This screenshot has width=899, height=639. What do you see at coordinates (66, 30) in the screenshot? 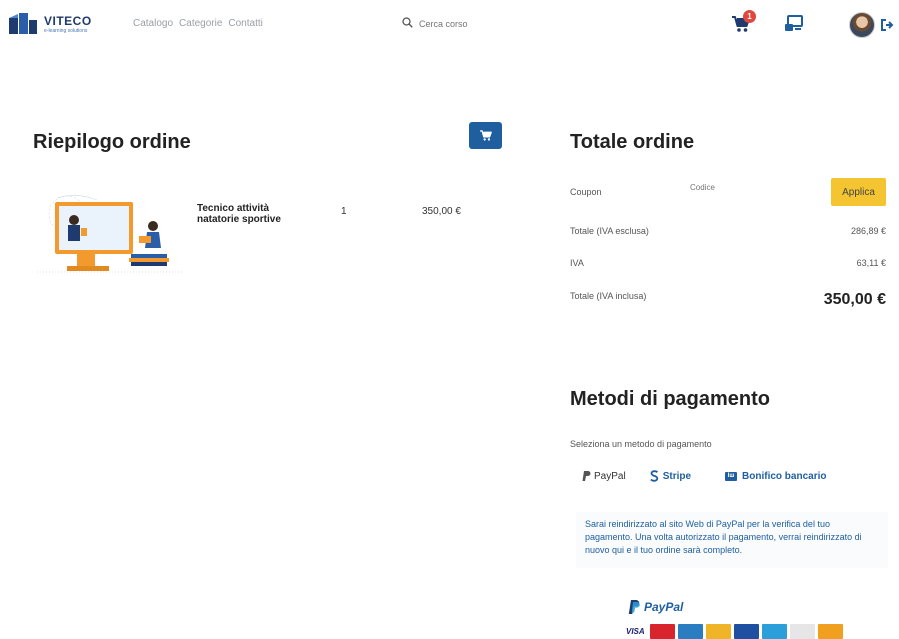
I see `logo-tagline: e-learning solutions` at bounding box center [66, 30].